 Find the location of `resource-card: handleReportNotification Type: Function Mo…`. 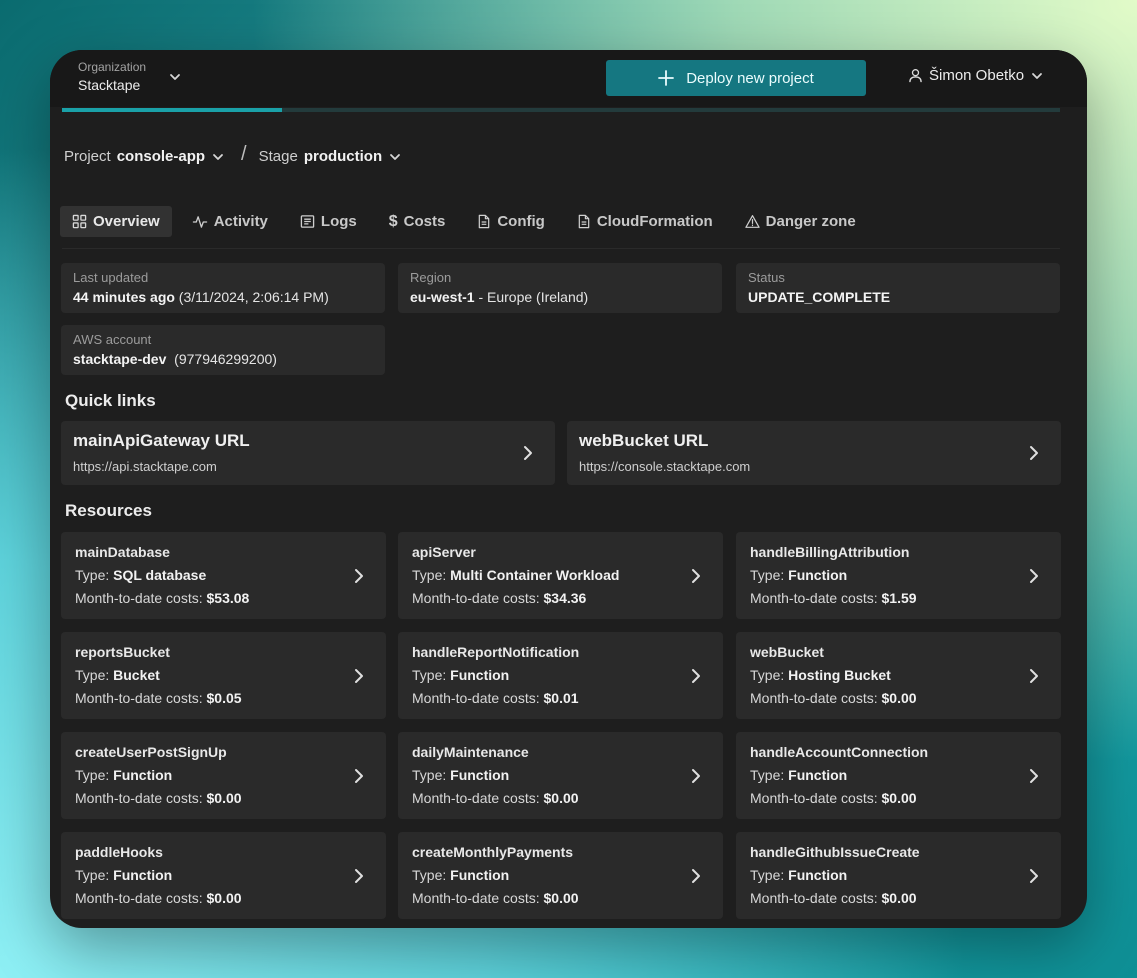

resource-card: handleReportNotification Type: Function Mo… is located at coordinates (560, 675).